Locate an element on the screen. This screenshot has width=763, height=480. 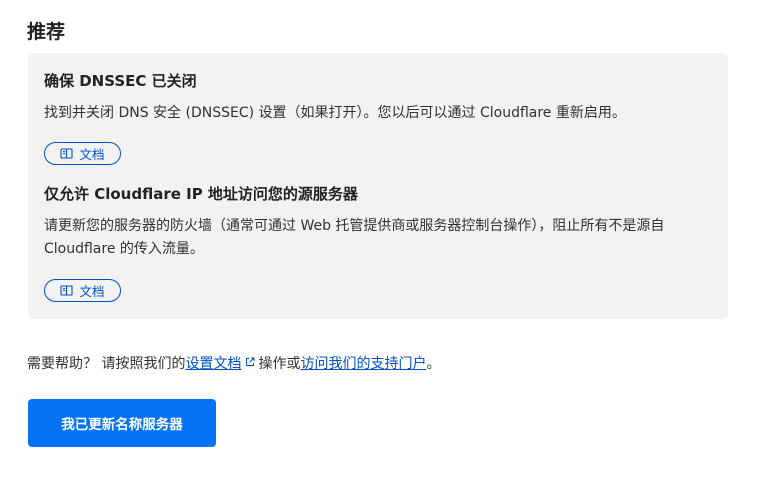
help-text: 需要帮助？ 请按照我们的设置文档 操作或访问我们的支持门户。 is located at coordinates (233, 363).